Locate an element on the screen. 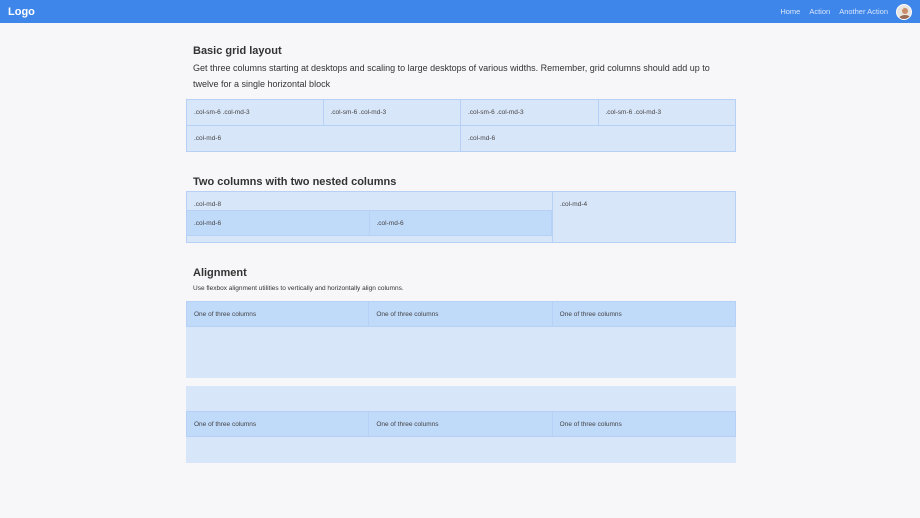 The image size is (920, 518). avatar-body is located at coordinates (905, 16).